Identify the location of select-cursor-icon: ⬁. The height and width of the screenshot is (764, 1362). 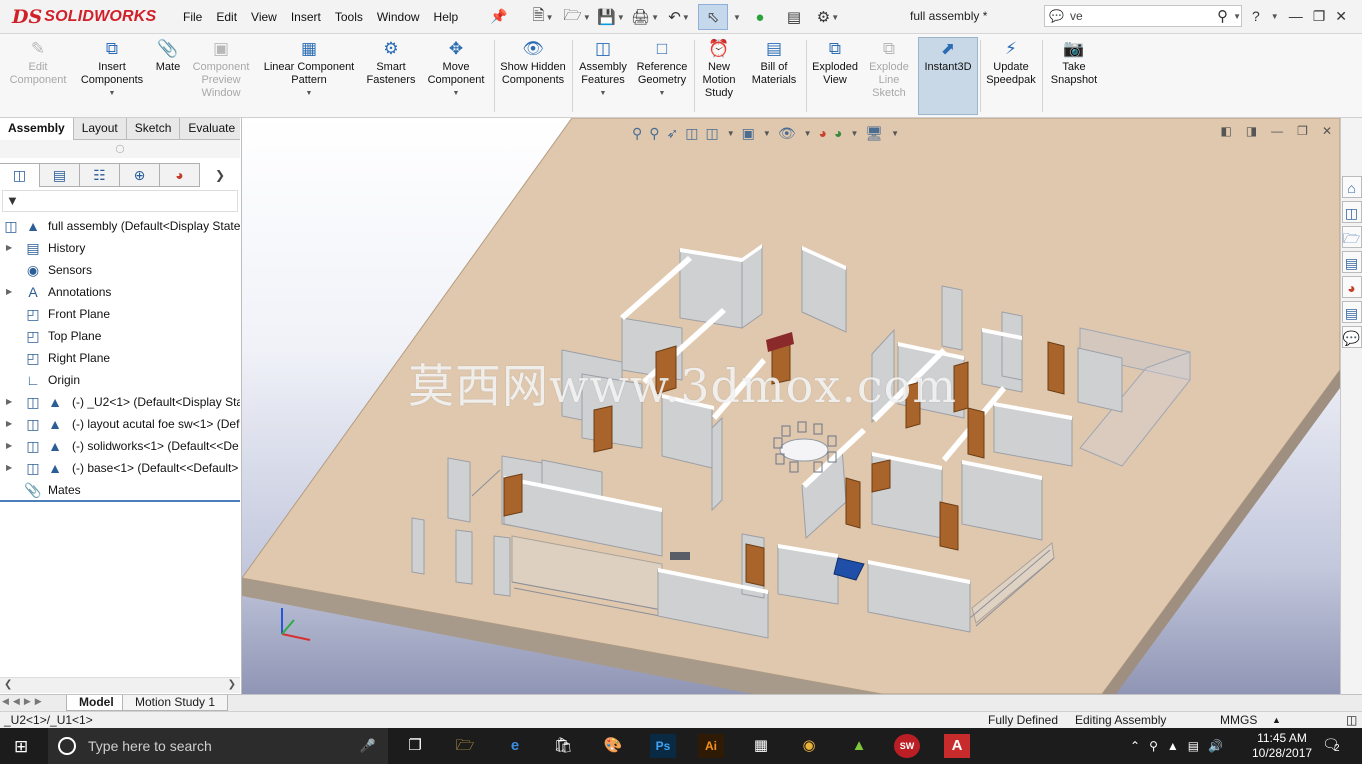
(713, 17).